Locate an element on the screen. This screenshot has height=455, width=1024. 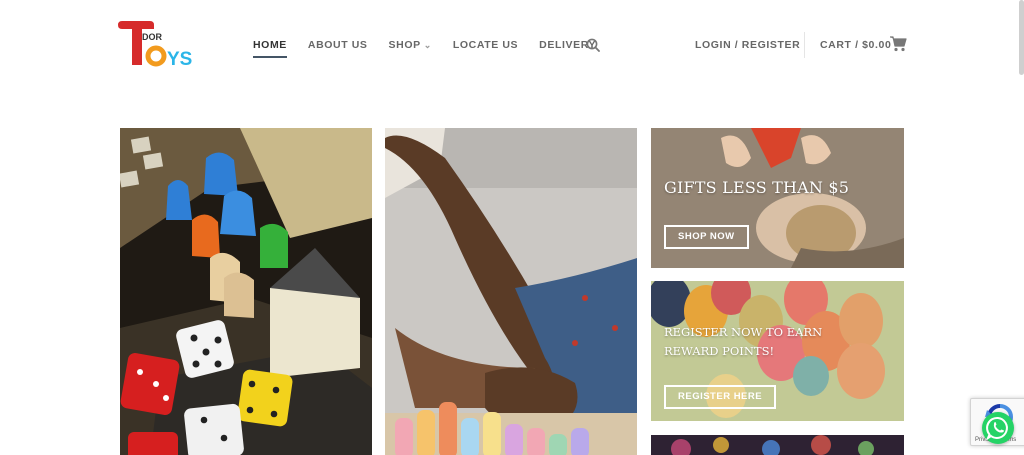
site-logo: DOR YS is located at coordinates (157, 45).